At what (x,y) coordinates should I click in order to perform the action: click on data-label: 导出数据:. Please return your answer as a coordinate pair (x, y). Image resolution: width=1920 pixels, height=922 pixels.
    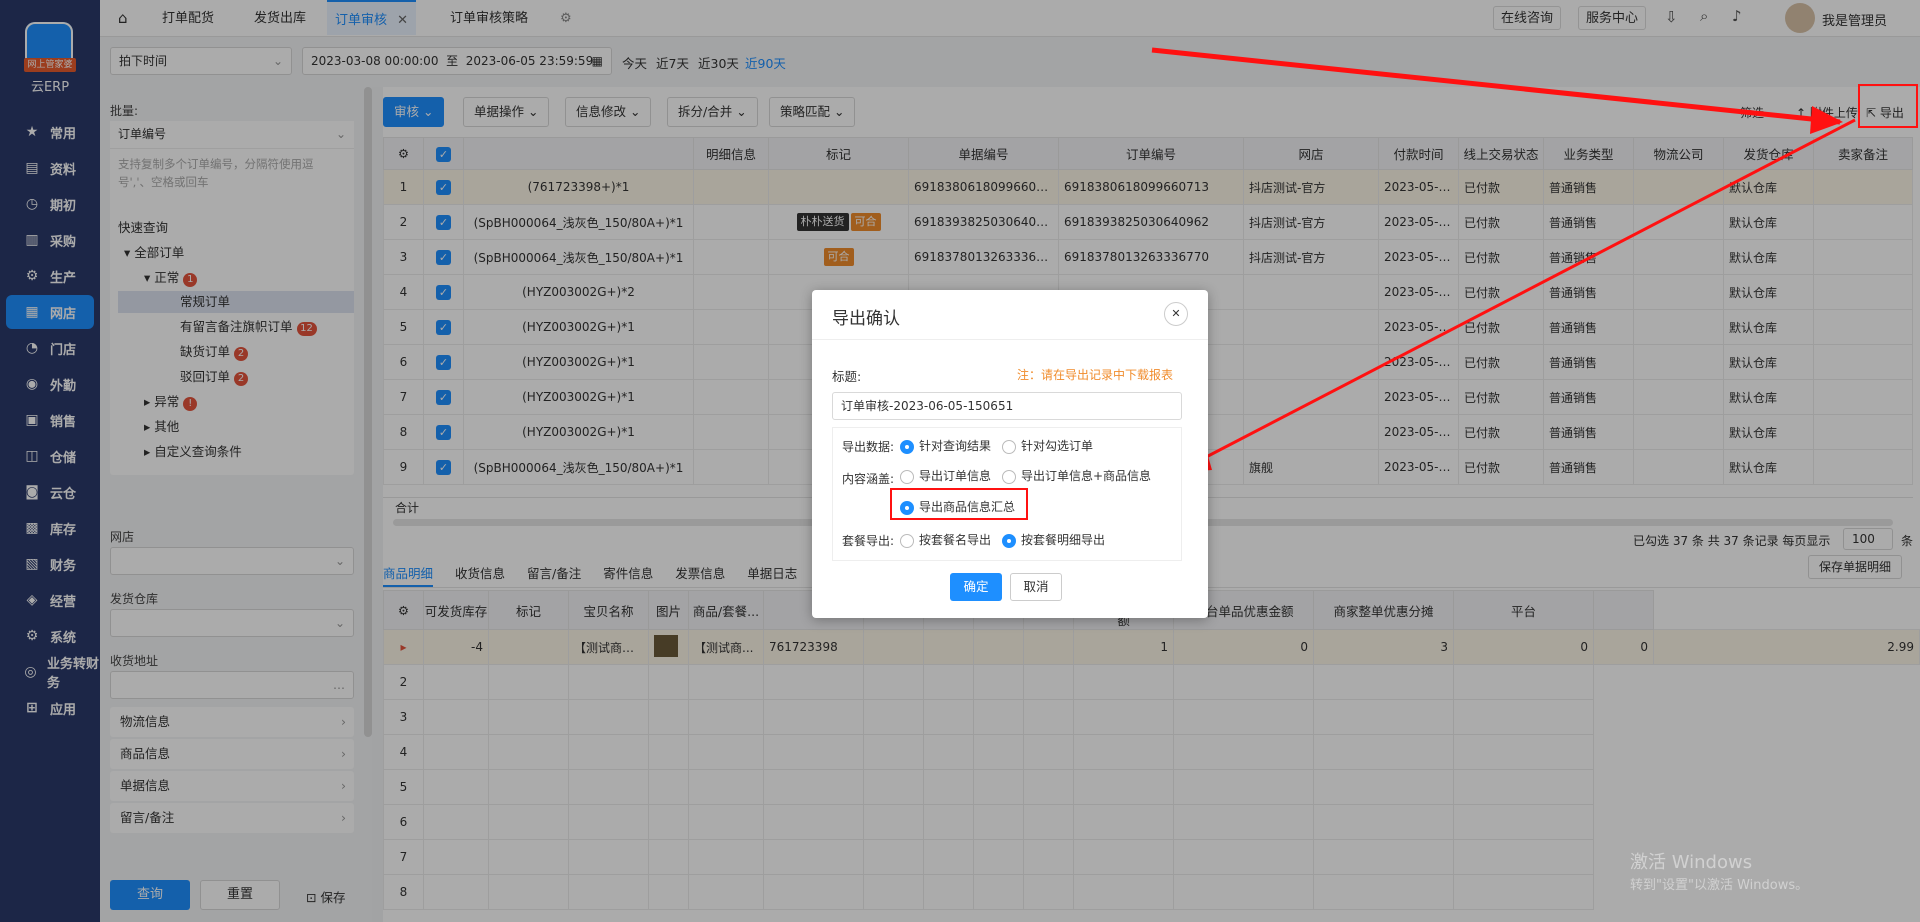
    Looking at the image, I should click on (868, 447).